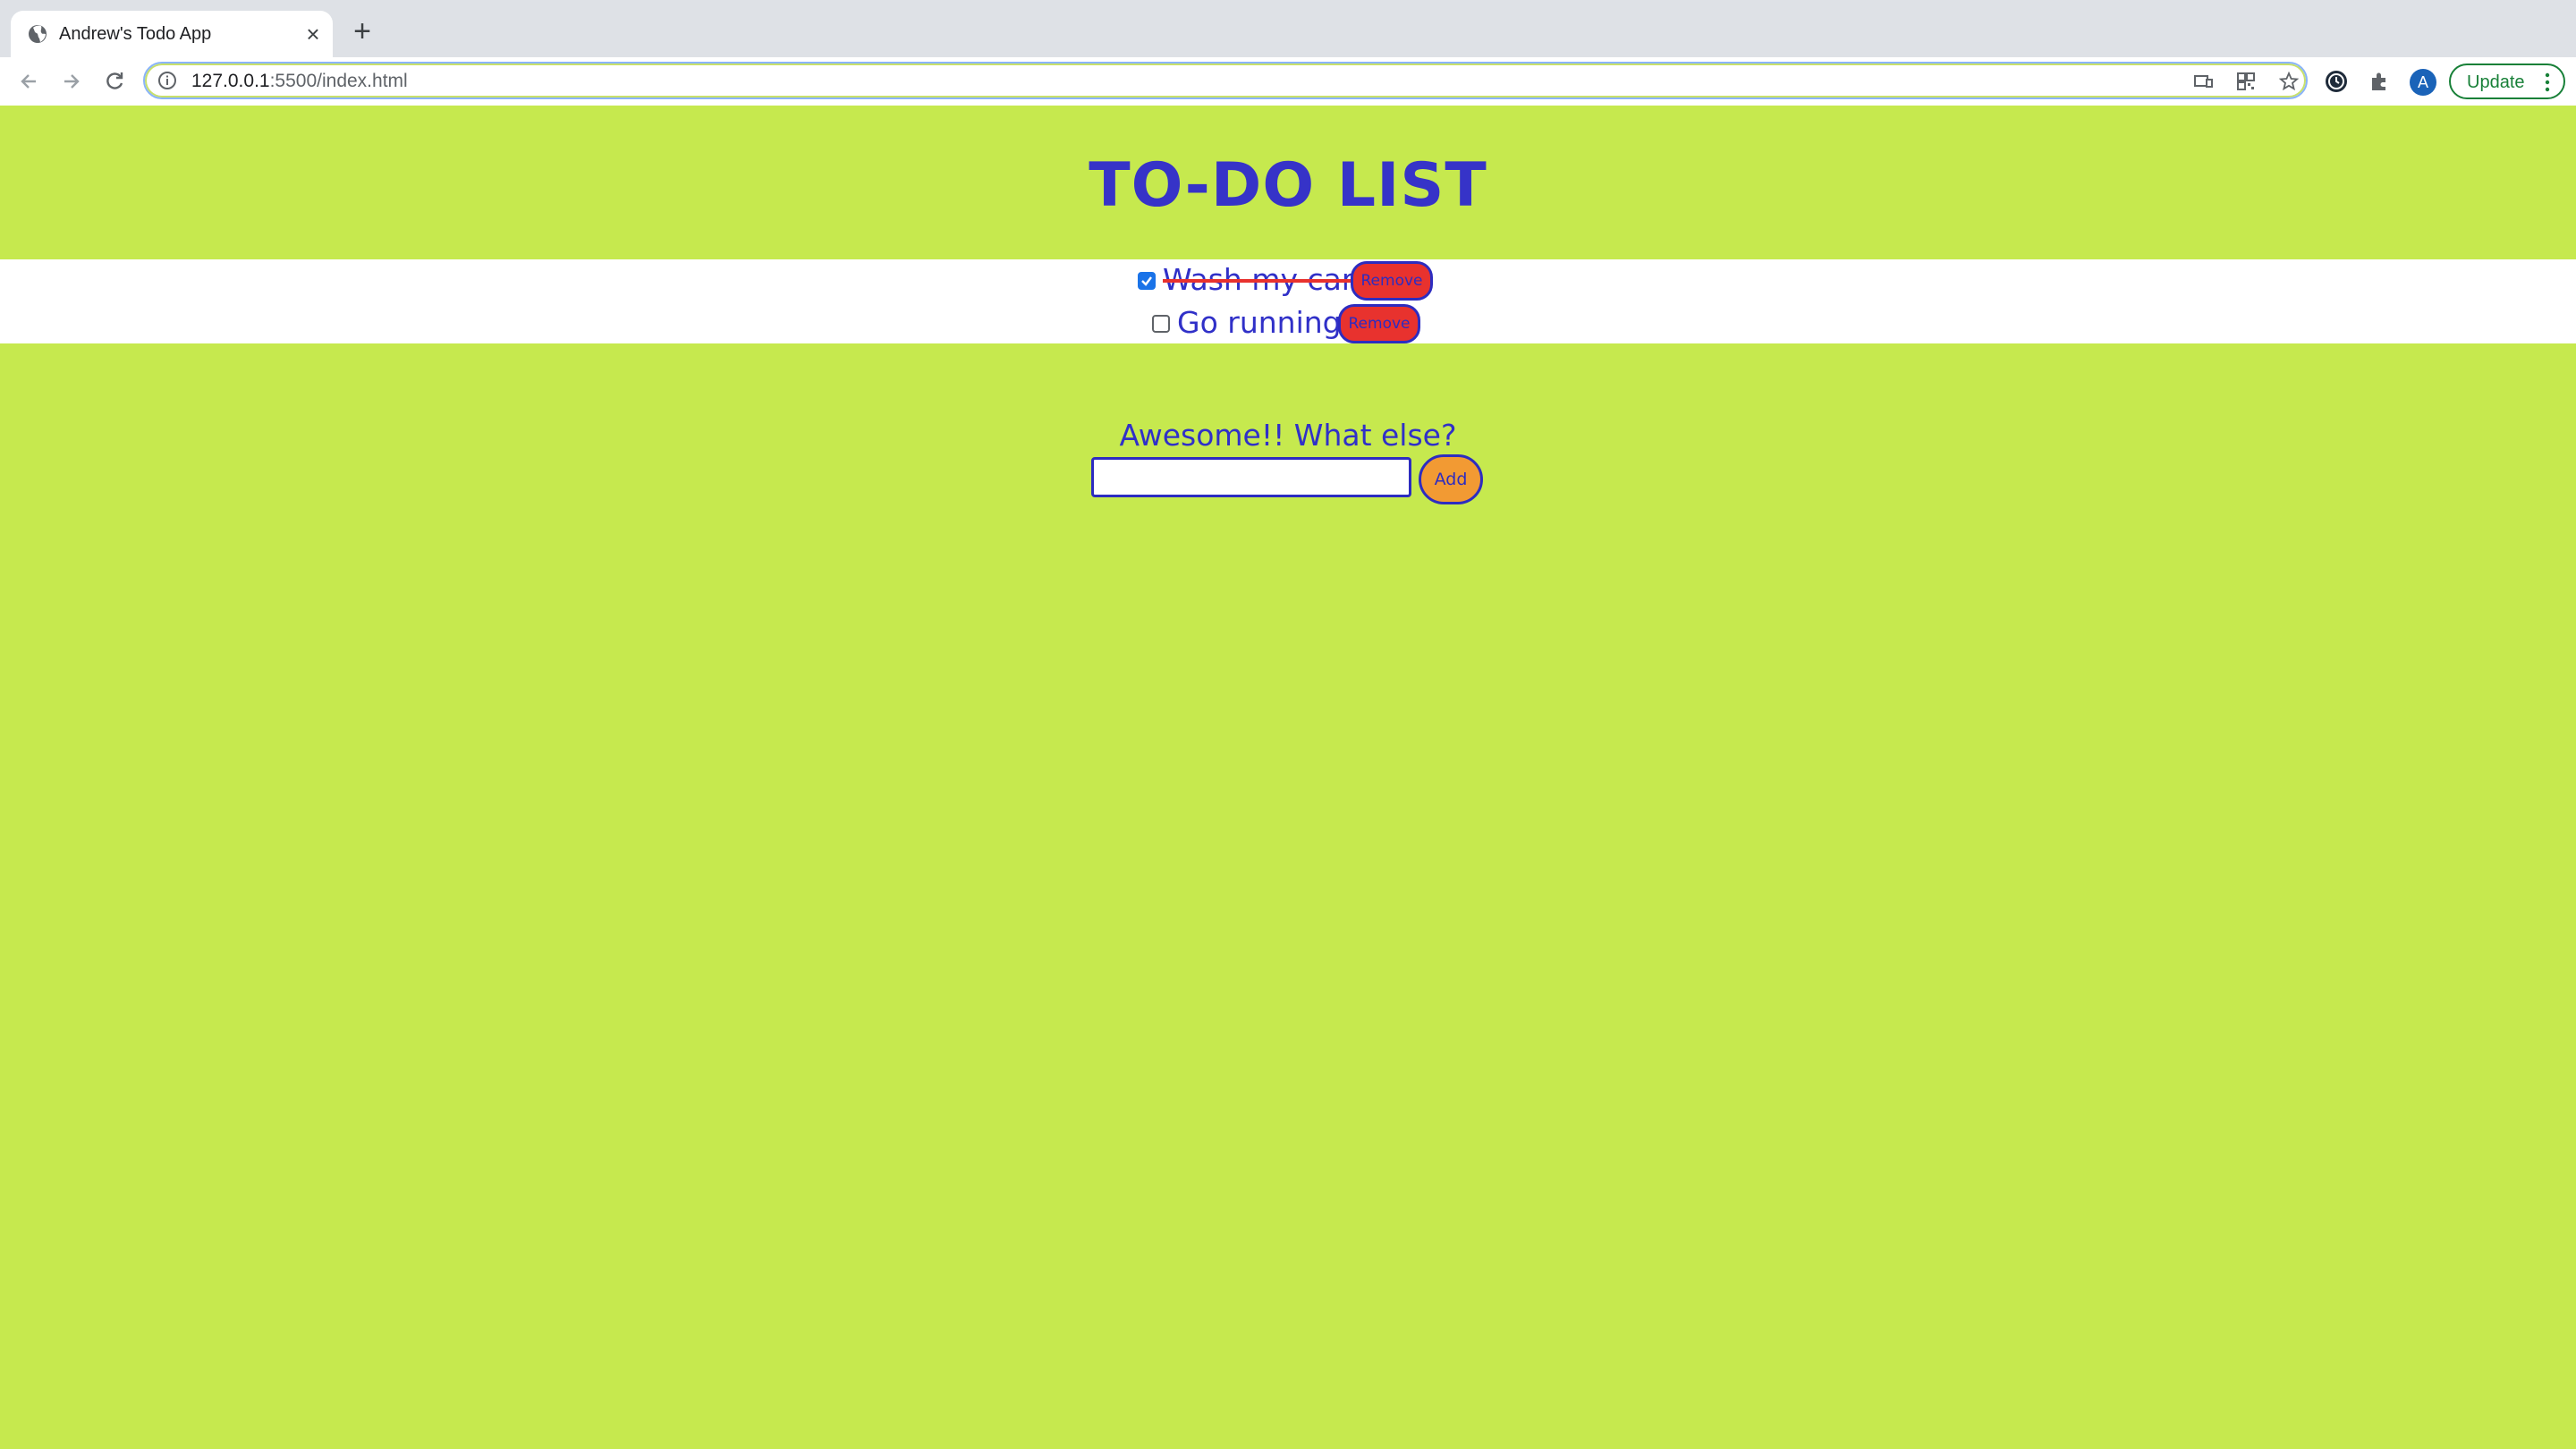  What do you see at coordinates (1288, 301) in the screenshot?
I see `todo-list: Wash my car Remove Go running Remove` at bounding box center [1288, 301].